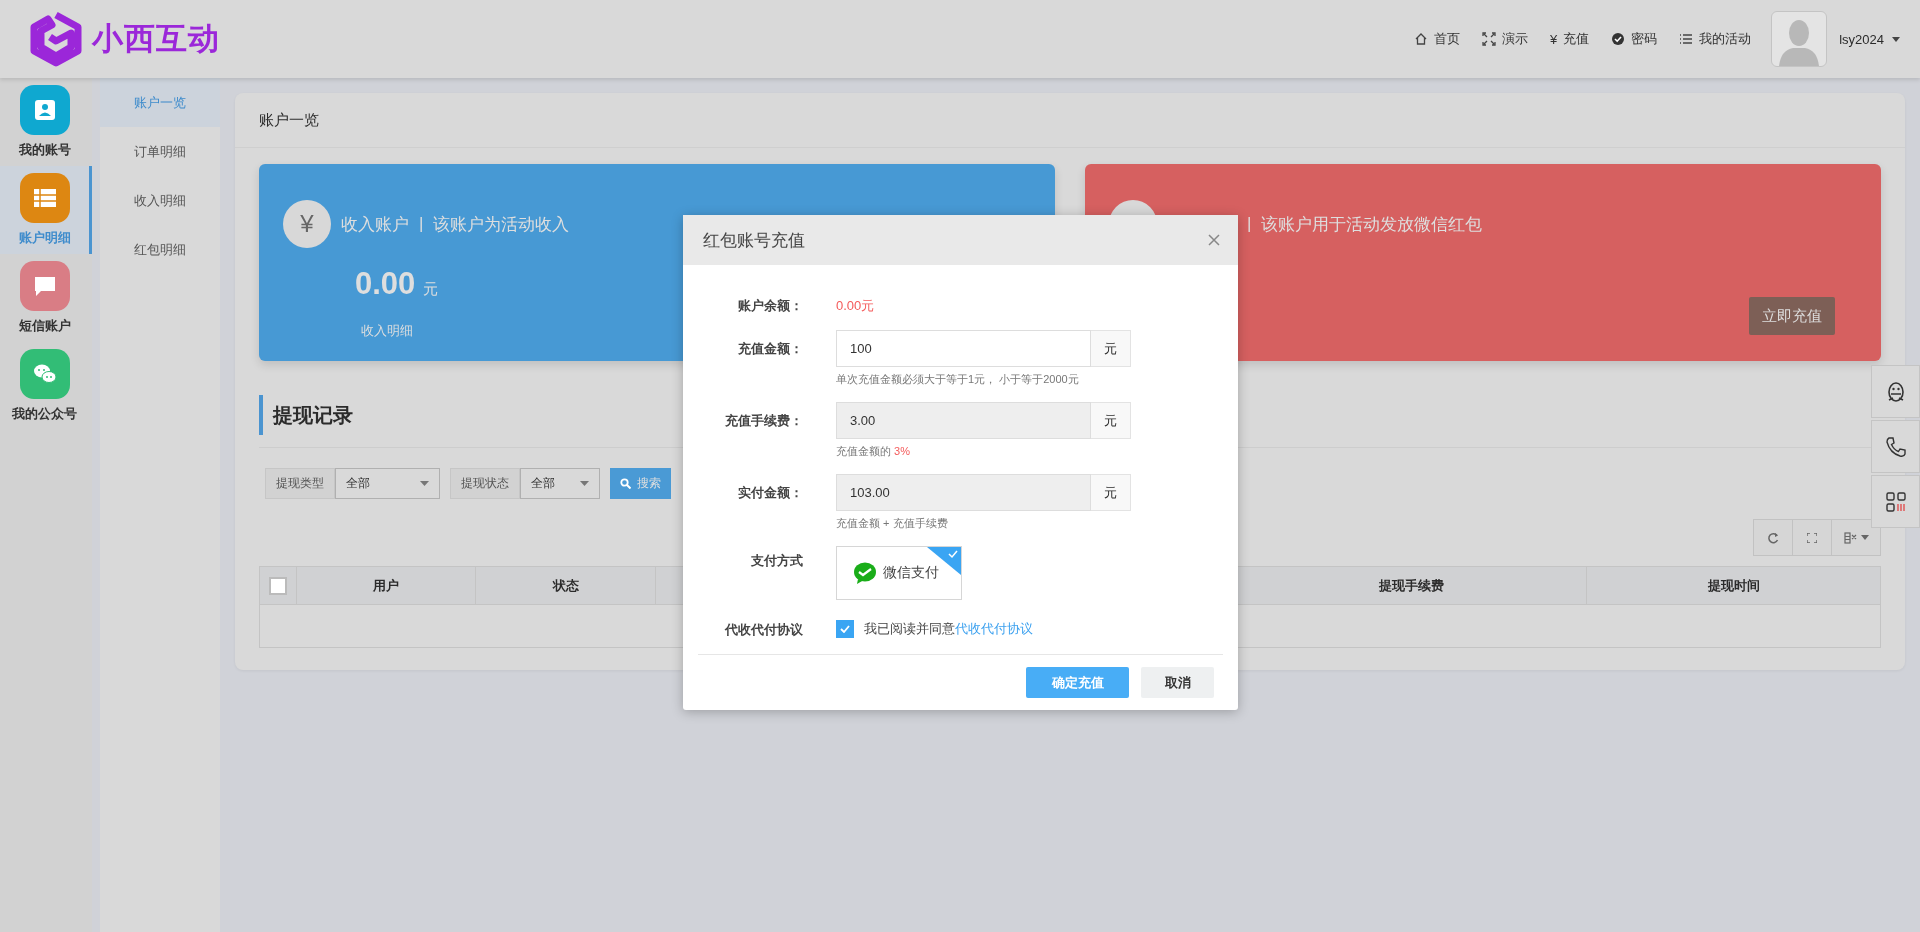 This screenshot has width=1920, height=932. I want to click on columns-button, so click(1856, 537).